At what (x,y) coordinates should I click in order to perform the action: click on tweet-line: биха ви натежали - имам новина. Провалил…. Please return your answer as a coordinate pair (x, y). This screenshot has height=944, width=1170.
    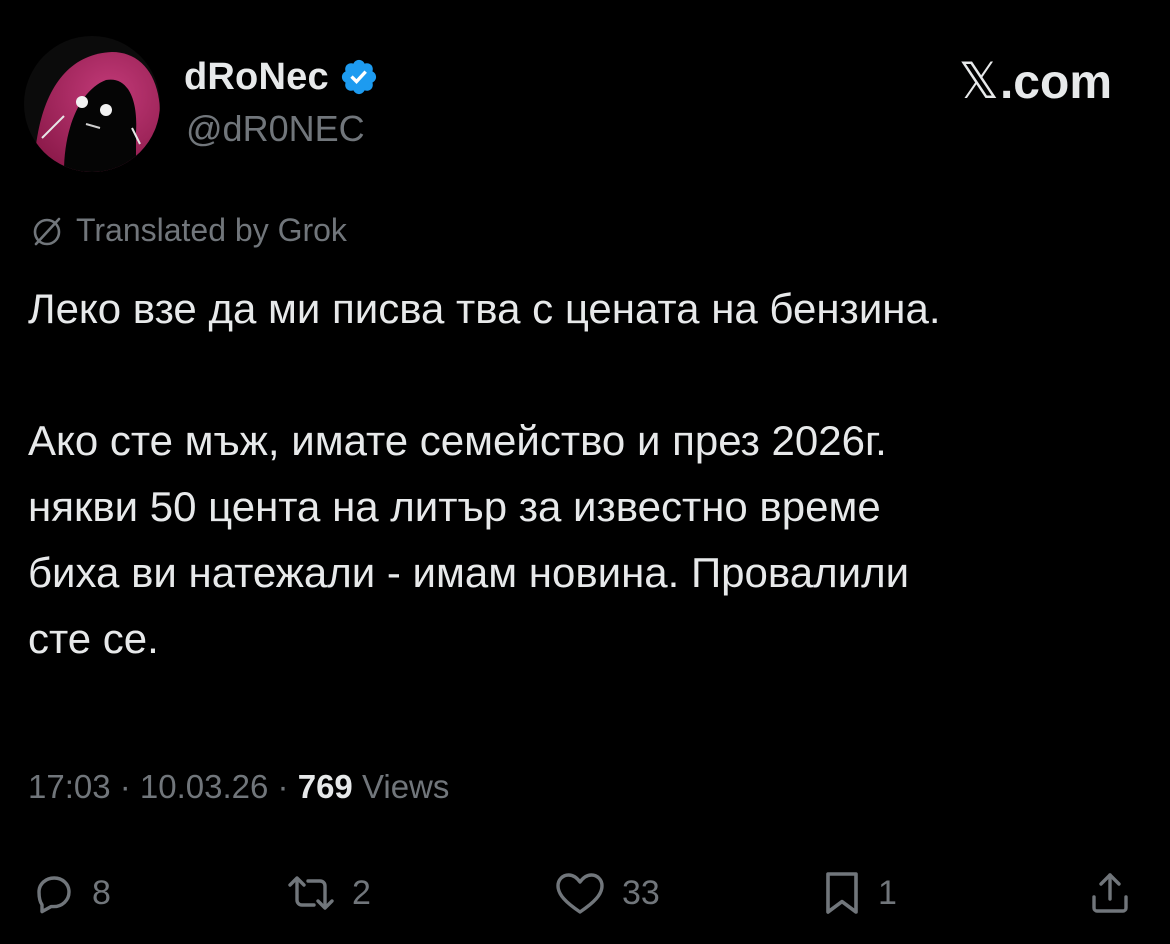
    Looking at the image, I should click on (469, 572).